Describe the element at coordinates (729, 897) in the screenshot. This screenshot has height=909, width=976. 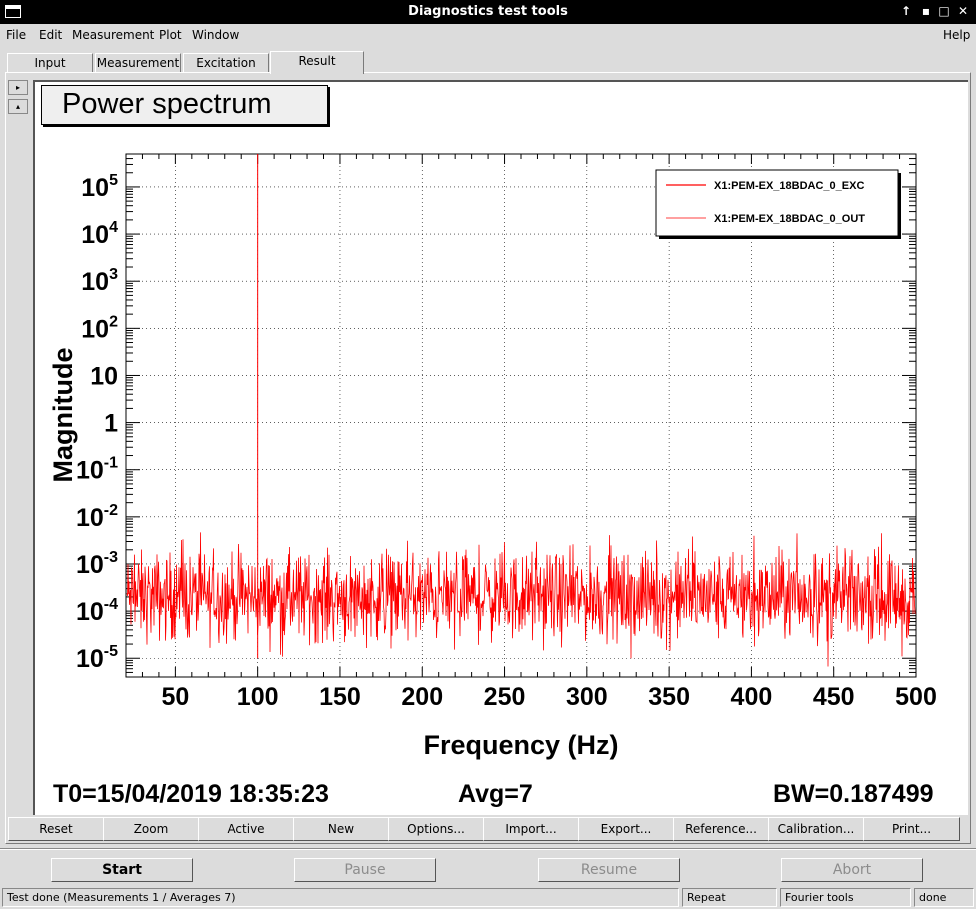
I see `status-mode: Repeat` at that location.